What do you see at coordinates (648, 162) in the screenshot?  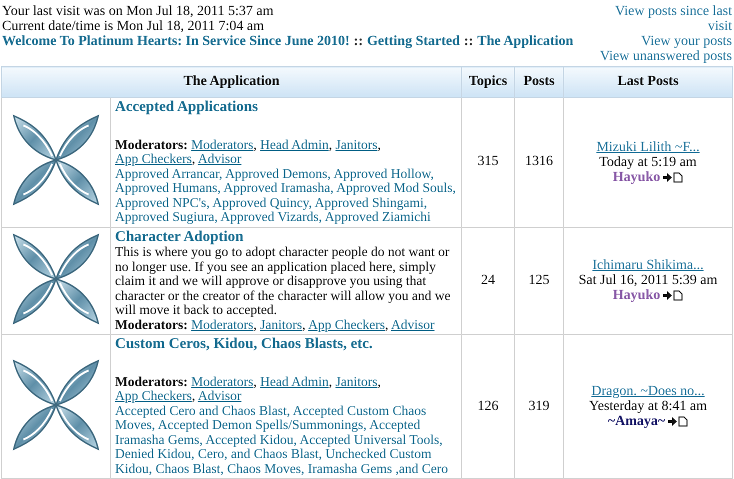 I see `last-post-time: Today at 5:19 am` at bounding box center [648, 162].